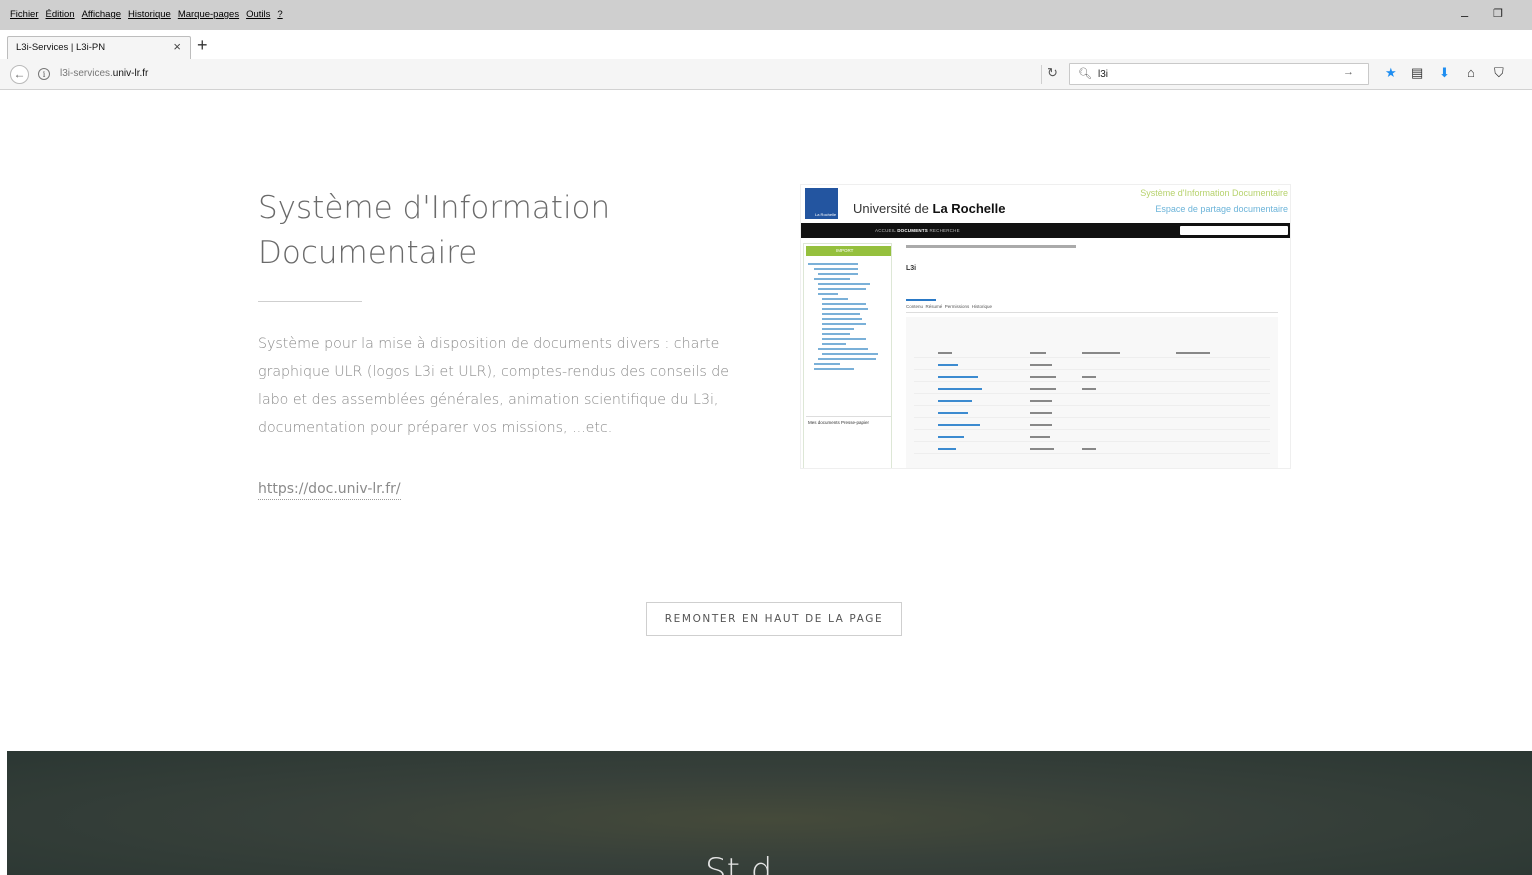 The height and width of the screenshot is (875, 1532). I want to click on thumb-table, so click(1092, 392).